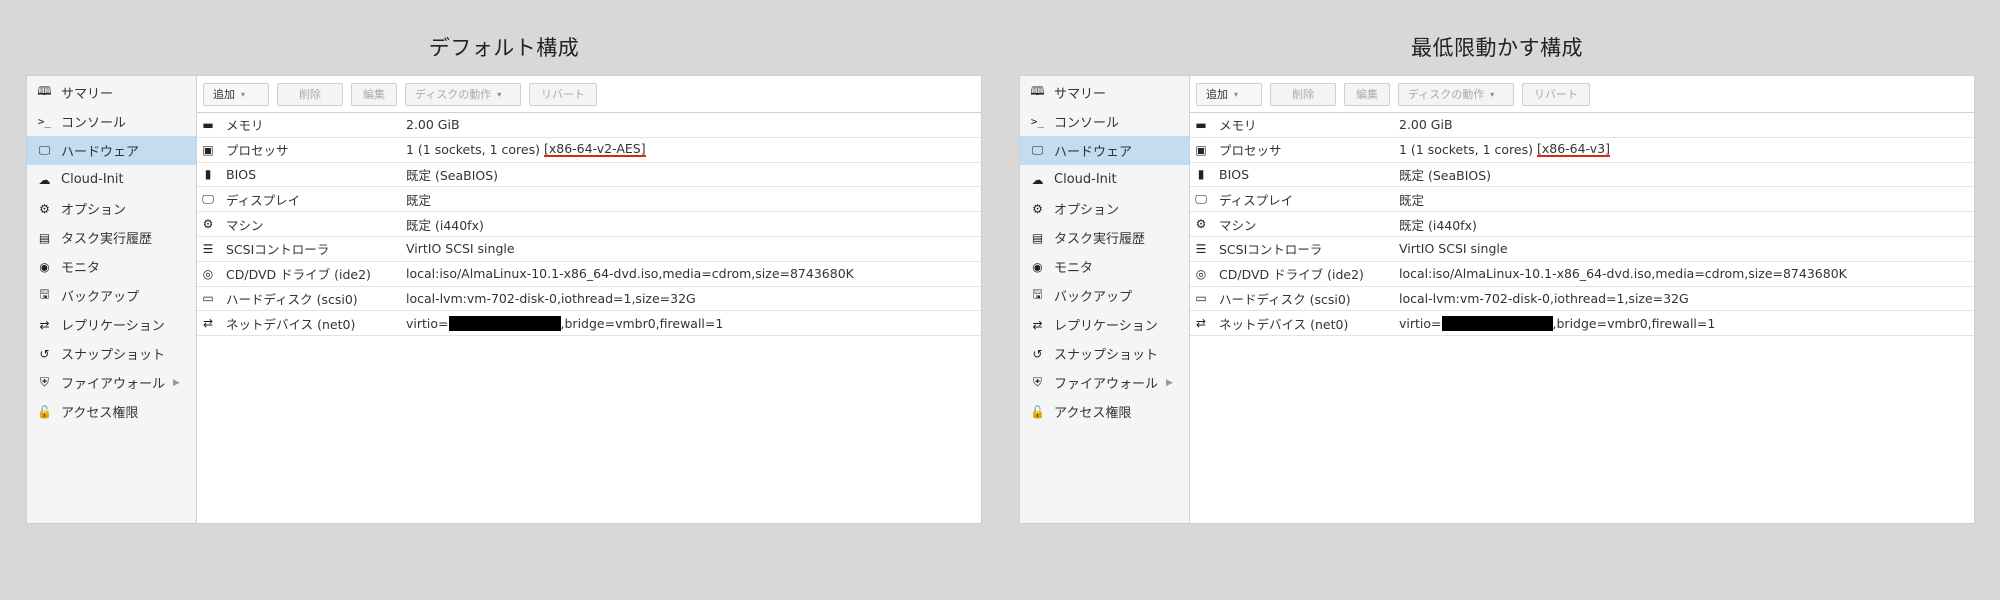  What do you see at coordinates (208, 248) in the screenshot?
I see `database-icon: ☰` at bounding box center [208, 248].